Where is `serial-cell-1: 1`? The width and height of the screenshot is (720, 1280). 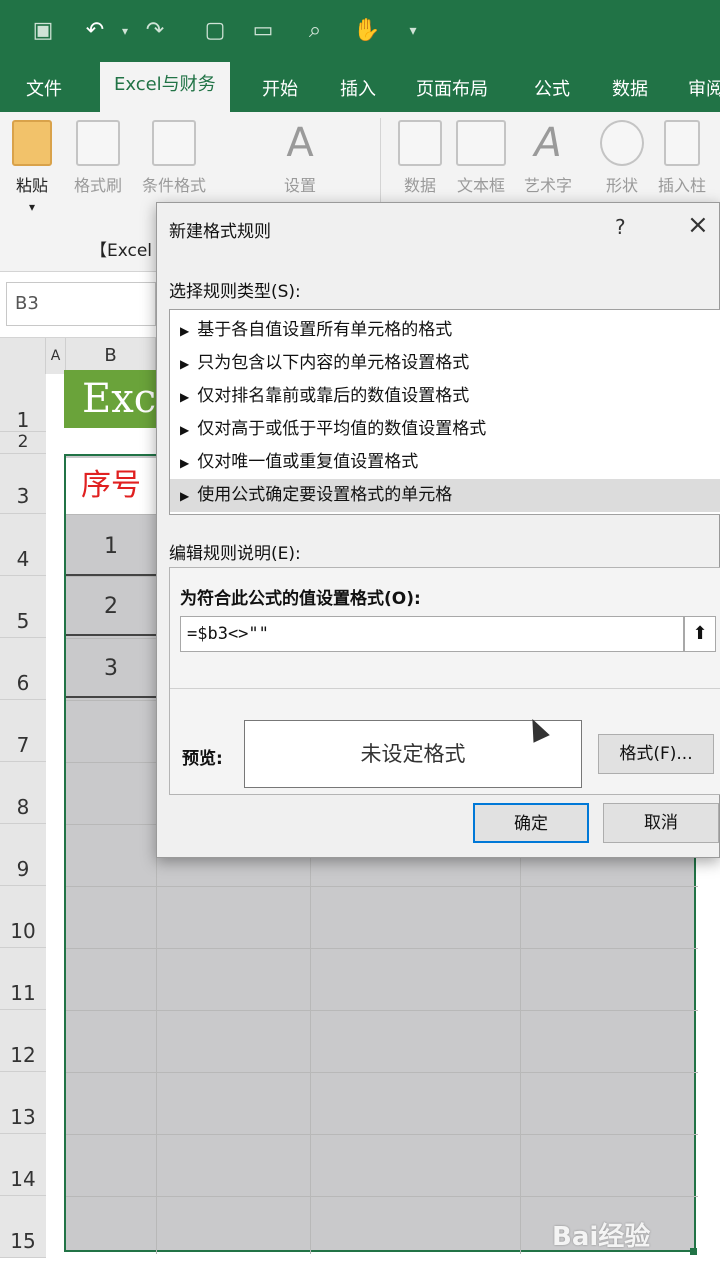 serial-cell-1: 1 is located at coordinates (111, 547).